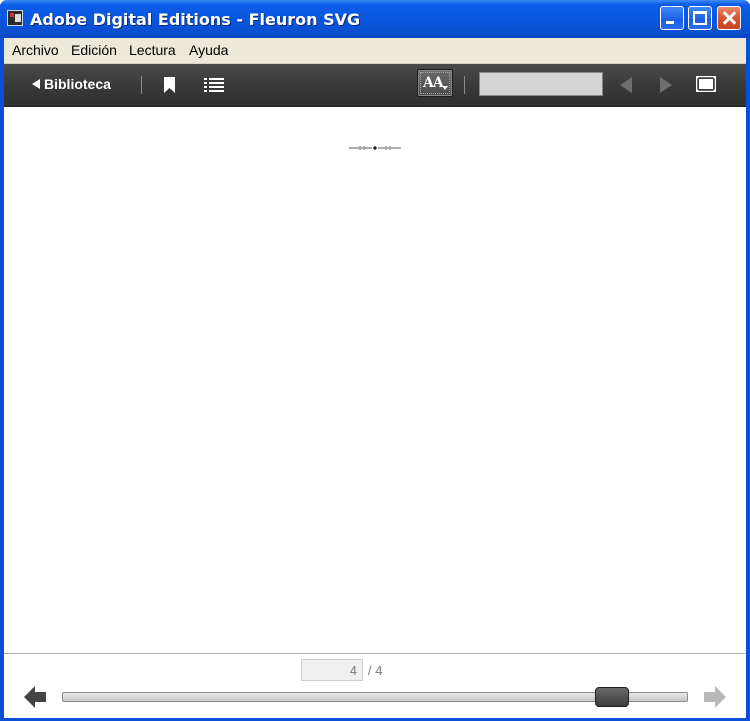 Image resolution: width=750 pixels, height=721 pixels. I want to click on menu-bar: Archivo Edición Lectura Ayuda, so click(375, 51).